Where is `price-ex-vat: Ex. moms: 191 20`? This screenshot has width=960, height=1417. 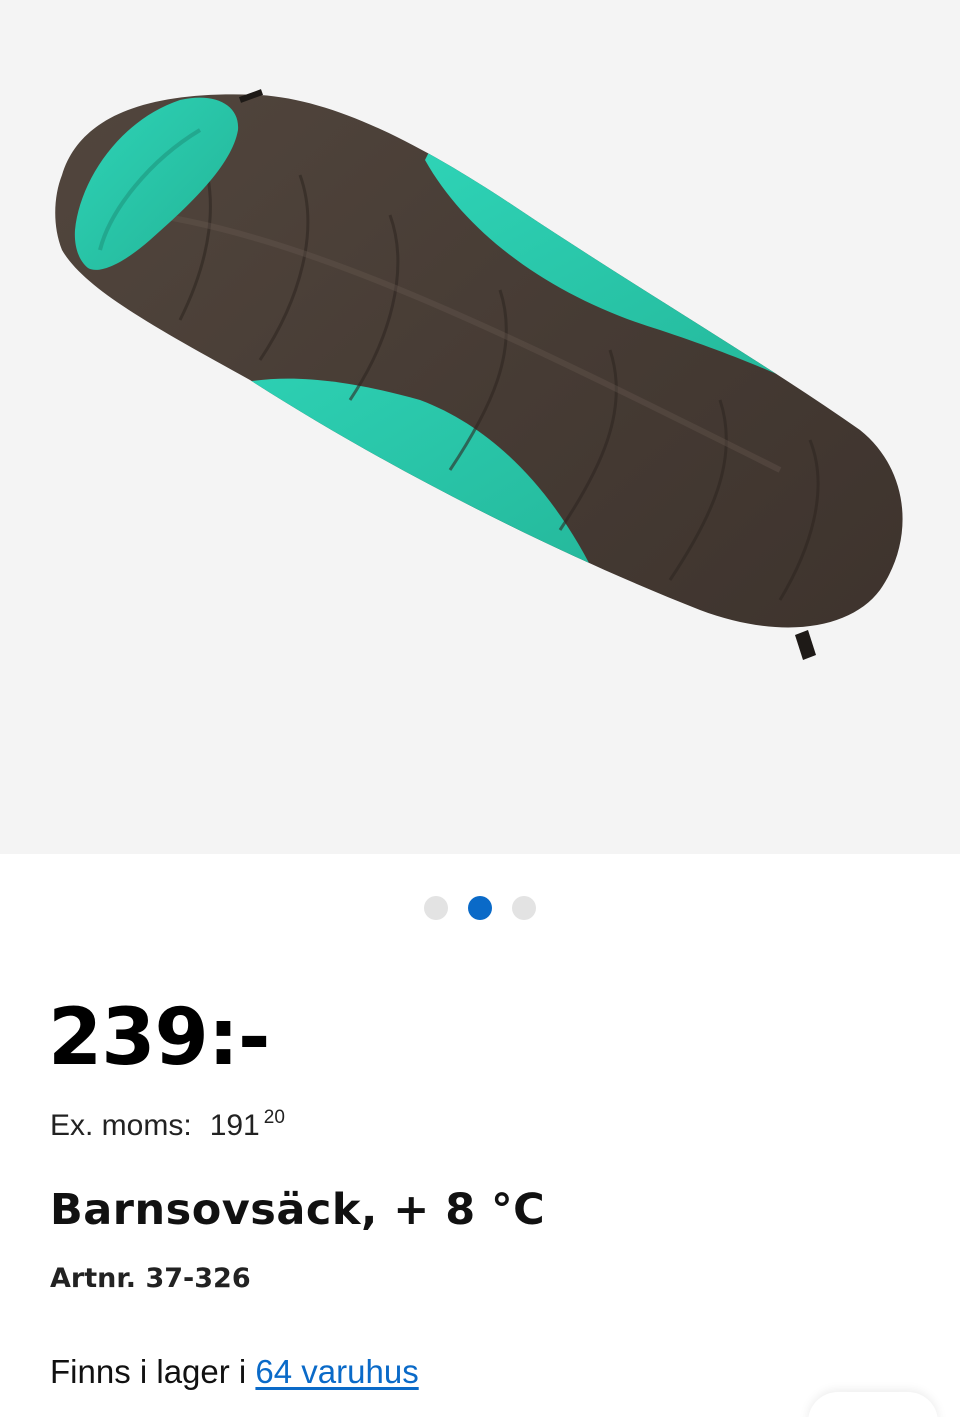 price-ex-vat: Ex. moms: 191 20 is located at coordinates (167, 1122).